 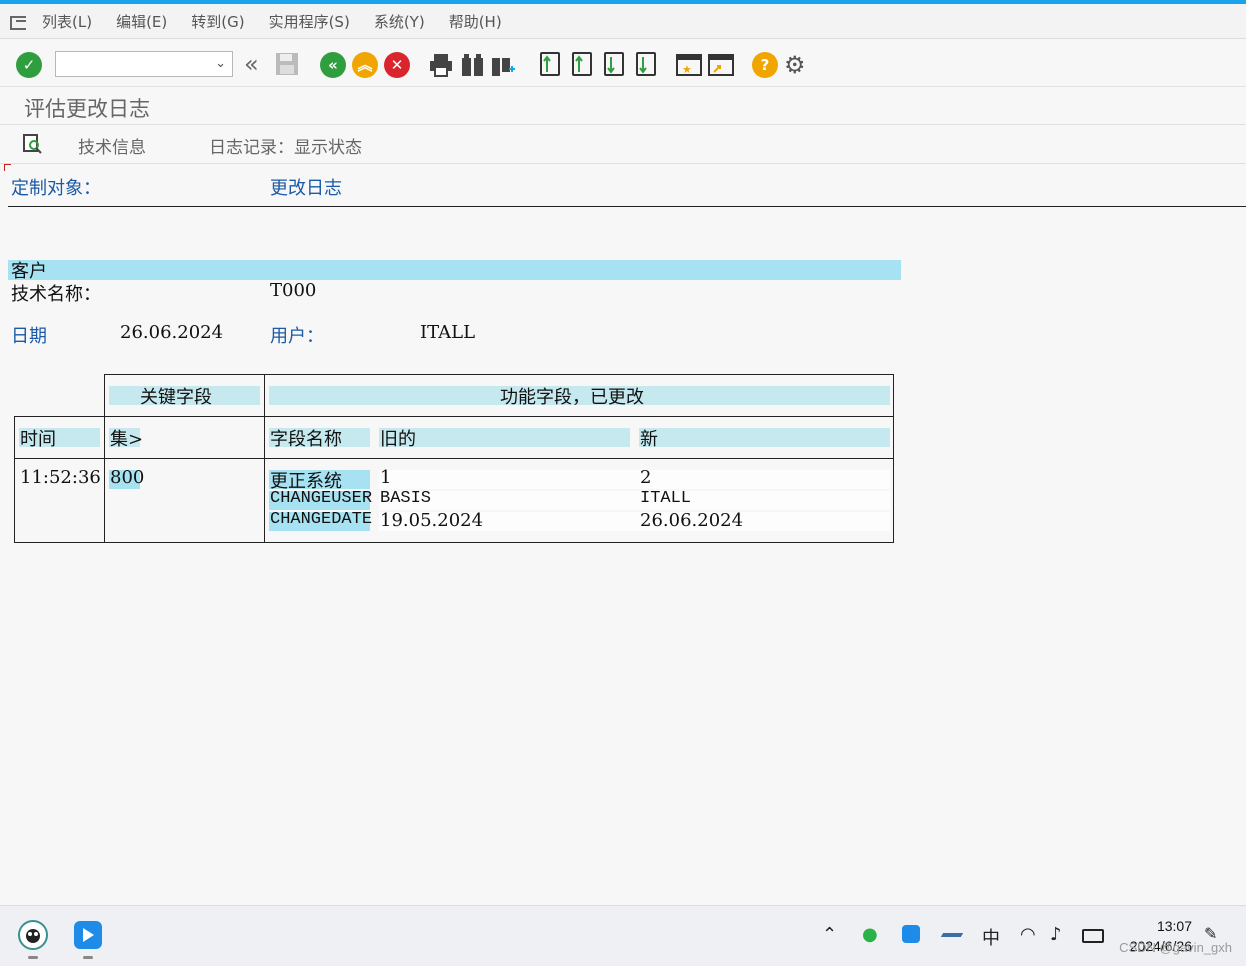 What do you see at coordinates (112, 145) in the screenshot?
I see `tech-info-button: 技术信息` at bounding box center [112, 145].